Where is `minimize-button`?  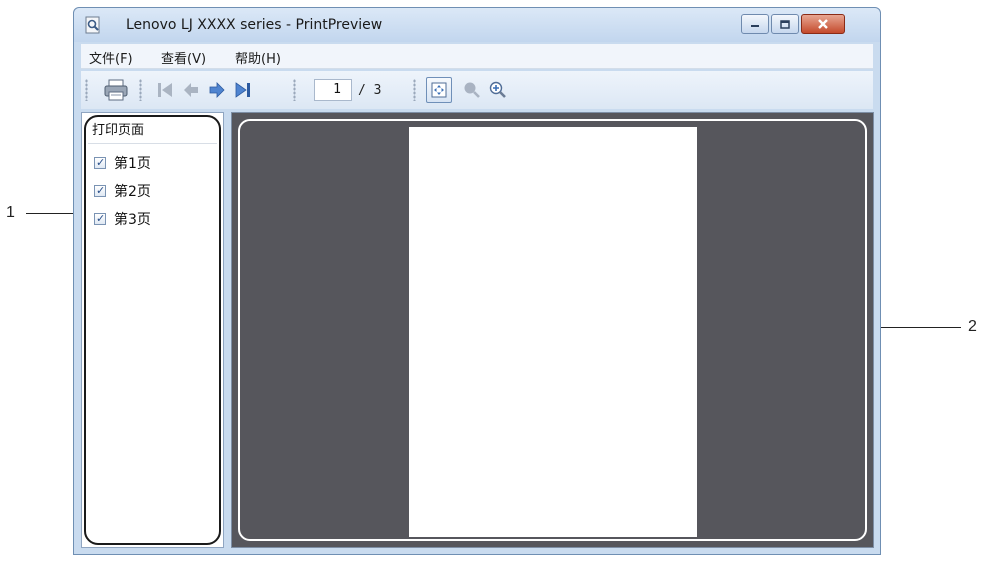 minimize-button is located at coordinates (755, 24).